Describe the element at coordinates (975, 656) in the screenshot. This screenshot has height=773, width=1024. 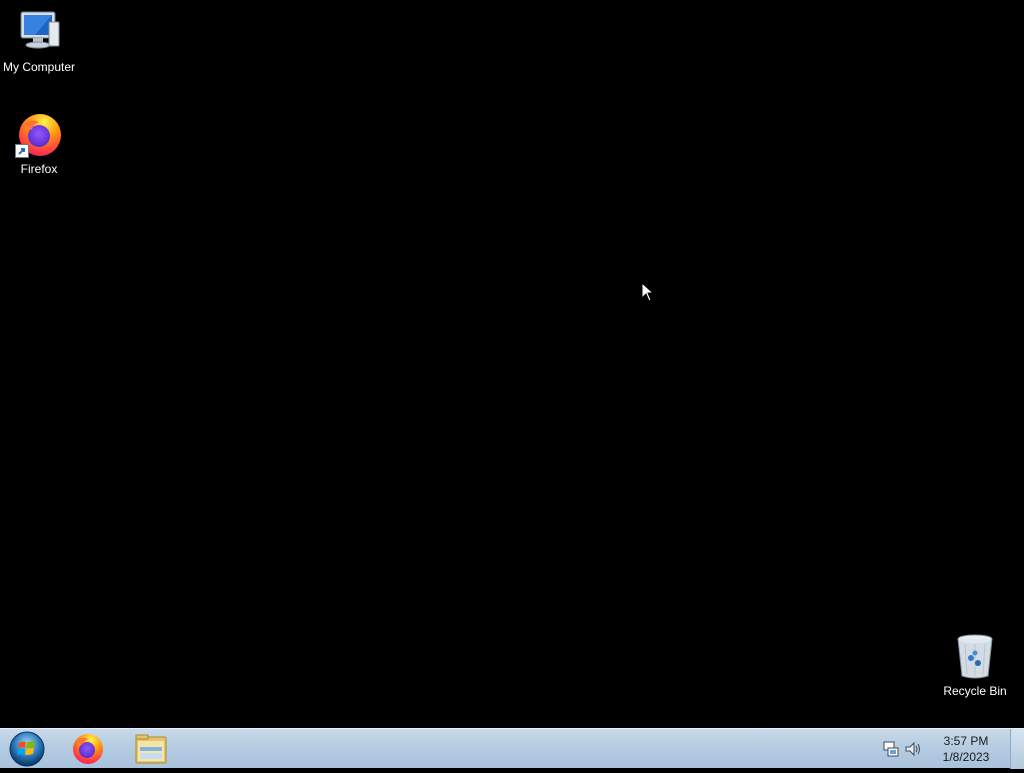
I see `recycle-bin-icon` at that location.